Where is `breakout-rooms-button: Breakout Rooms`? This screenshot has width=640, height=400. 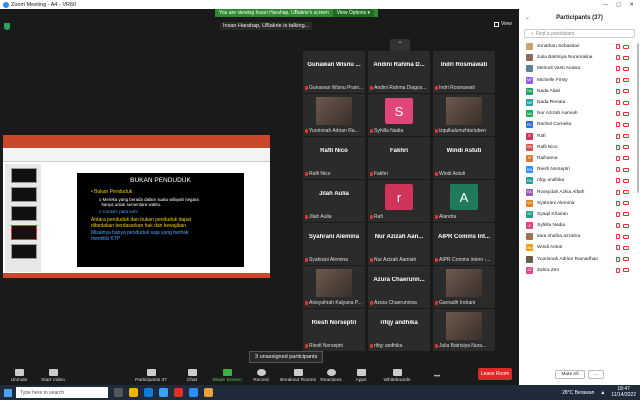
breakout-rooms-button: Breakout Rooms is located at coordinates (298, 376).